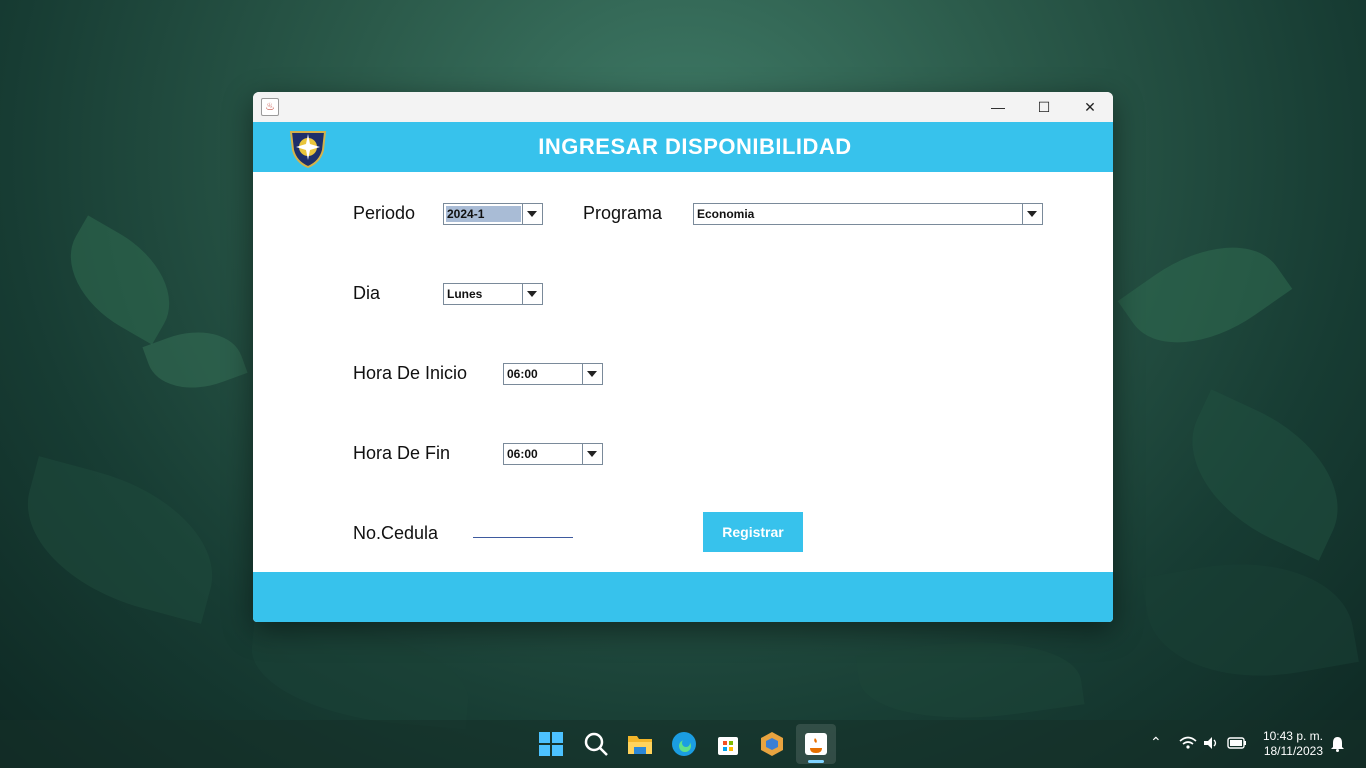  What do you see at coordinates (523, 537) in the screenshot?
I see `cedula-underline` at bounding box center [523, 537].